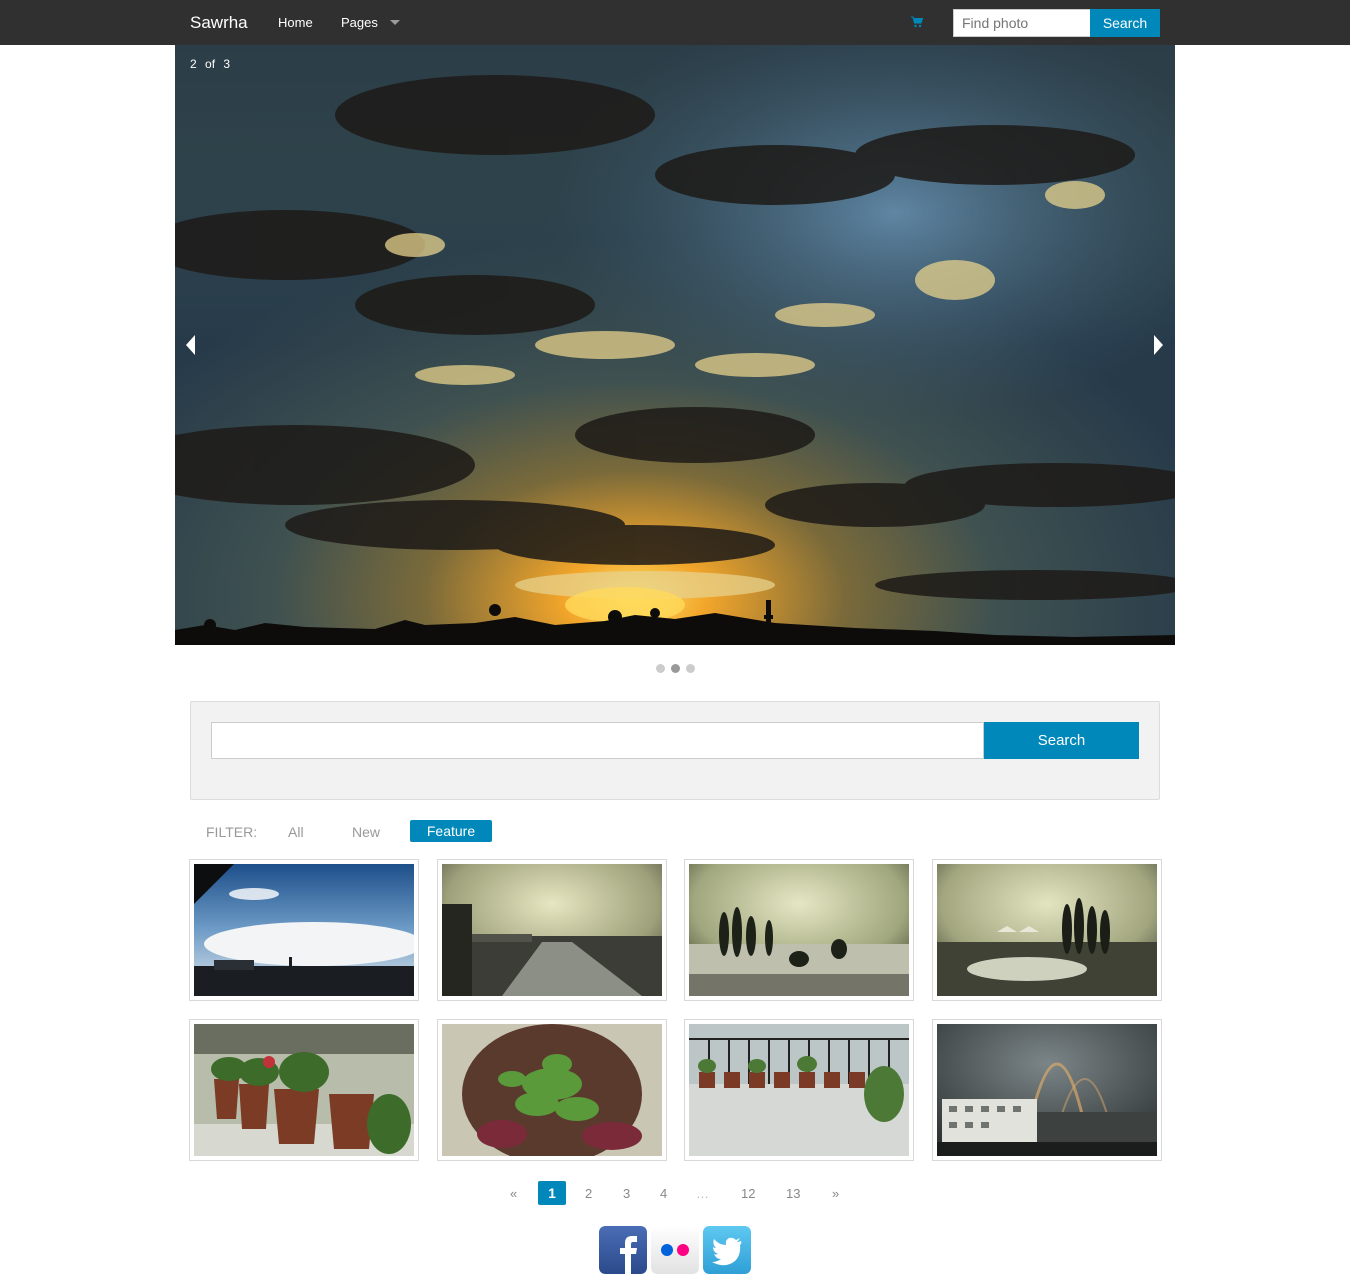 Image resolution: width=1350 pixels, height=1284 pixels. What do you see at coordinates (190, 345) in the screenshot?
I see `carousel-prev-icon` at bounding box center [190, 345].